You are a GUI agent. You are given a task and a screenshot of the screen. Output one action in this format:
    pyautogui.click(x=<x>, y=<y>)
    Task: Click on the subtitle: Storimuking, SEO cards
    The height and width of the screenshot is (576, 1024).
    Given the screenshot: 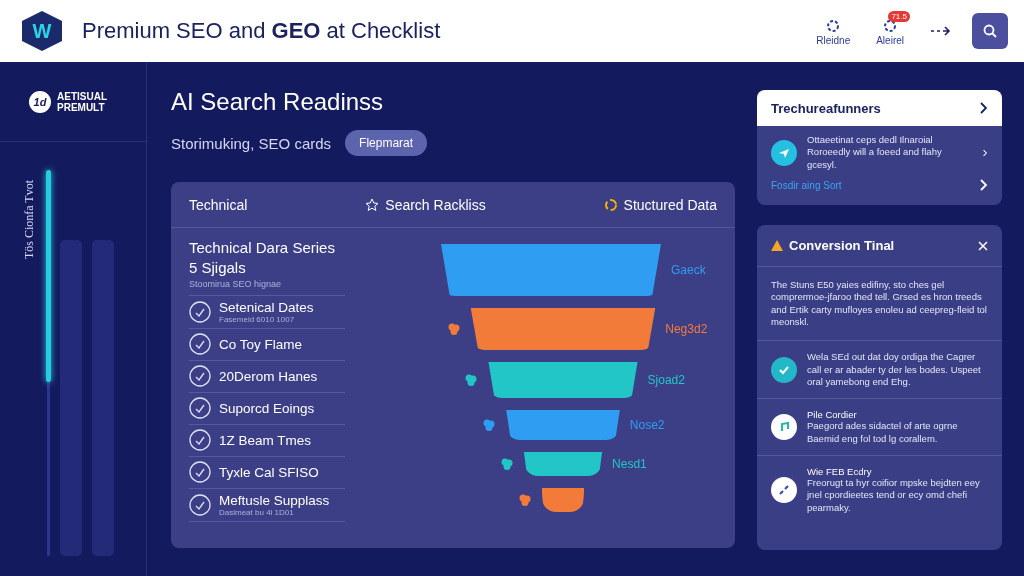 What is the action you would take?
    pyautogui.click(x=251, y=143)
    